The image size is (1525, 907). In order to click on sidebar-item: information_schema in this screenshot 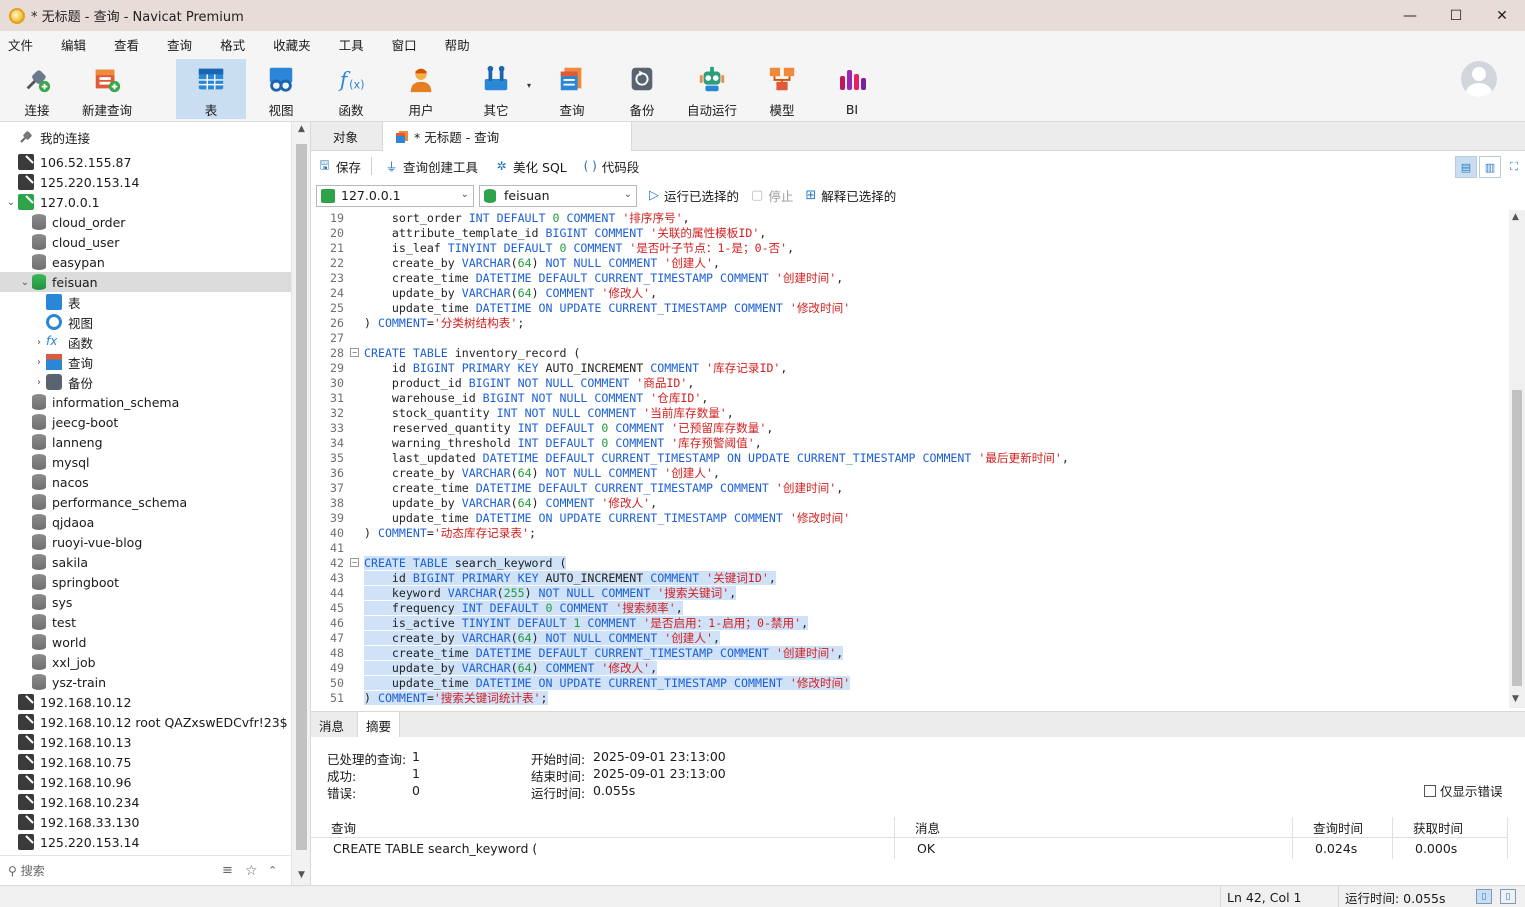, I will do `click(145, 402)`.